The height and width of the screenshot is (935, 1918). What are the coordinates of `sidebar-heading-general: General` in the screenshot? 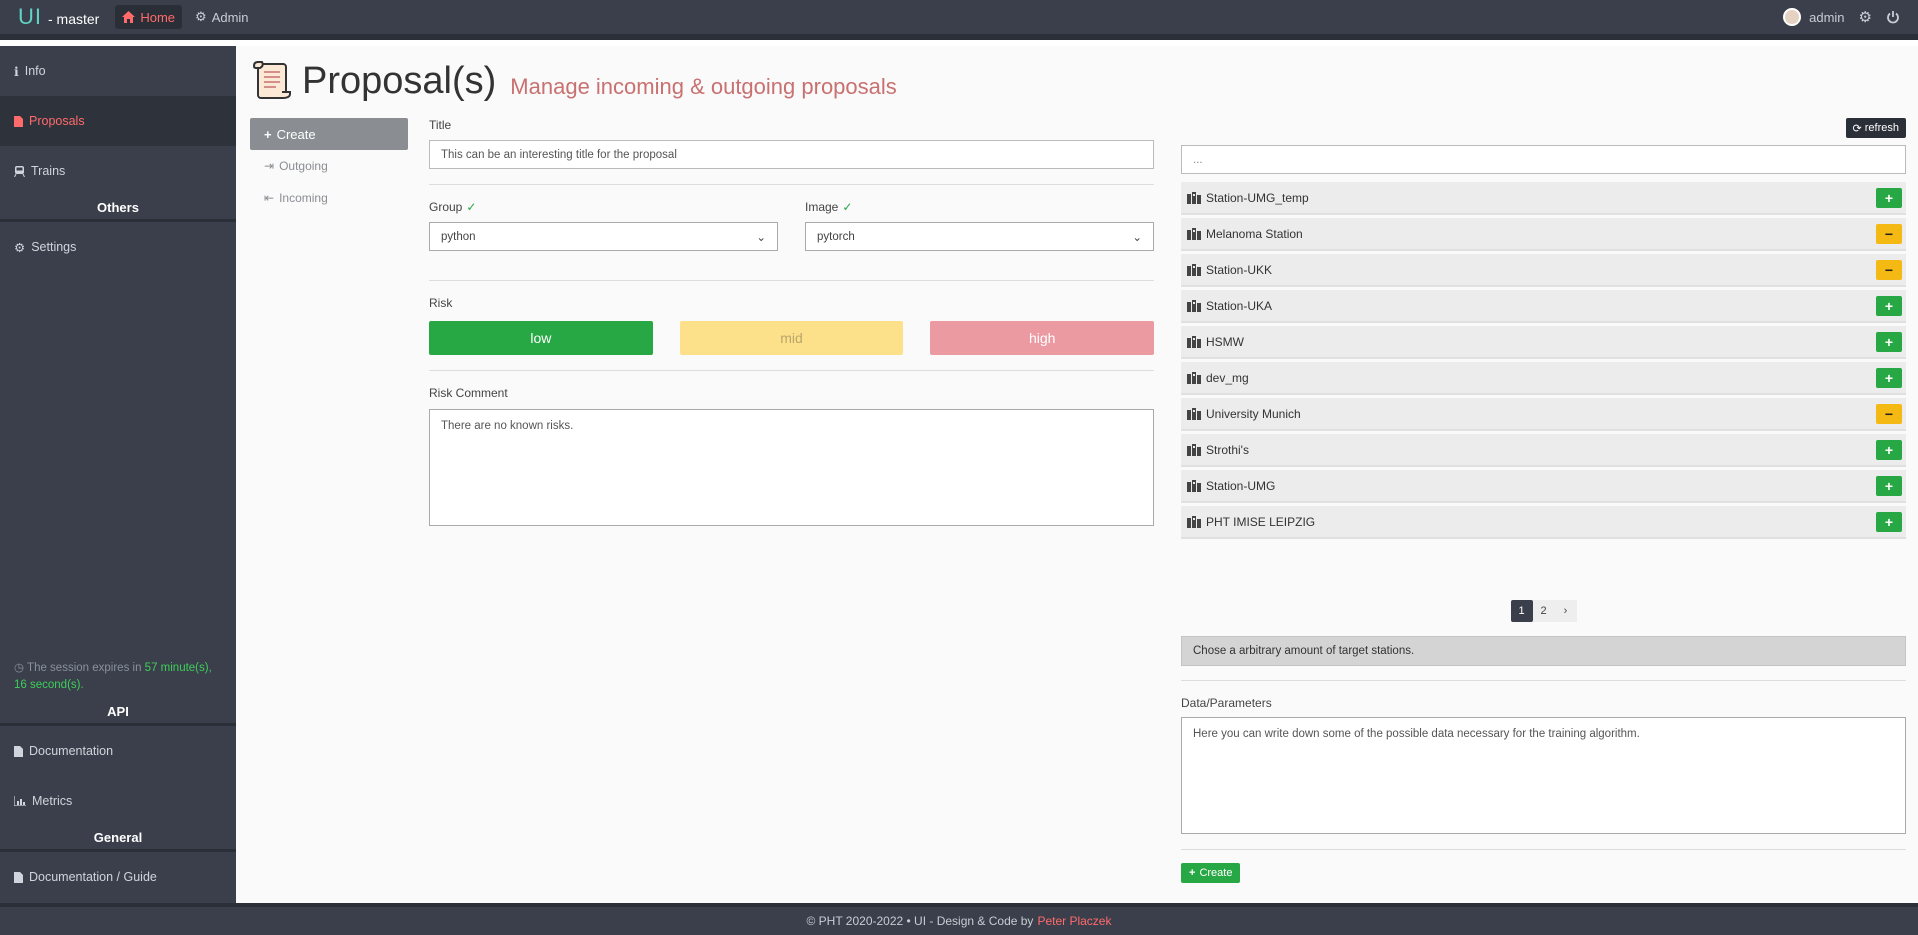 It's located at (118, 839).